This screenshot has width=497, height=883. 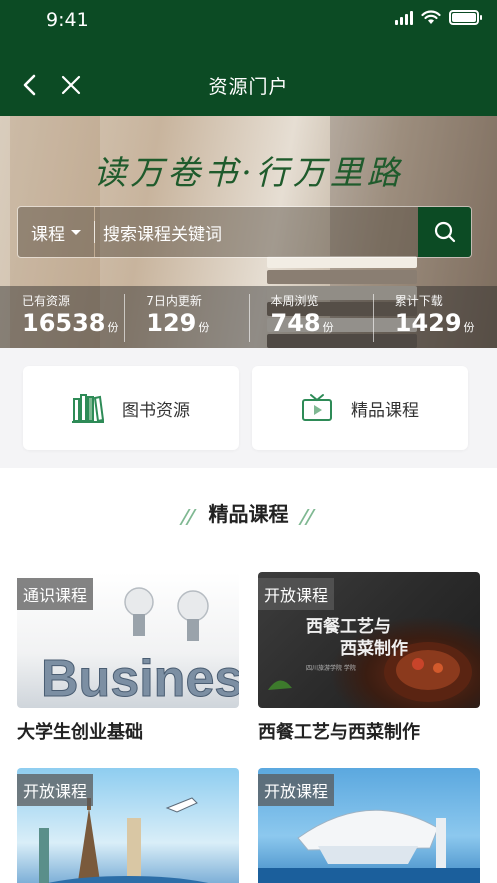 What do you see at coordinates (348, 626) in the screenshot?
I see `svg-text: 西餐工艺与` at bounding box center [348, 626].